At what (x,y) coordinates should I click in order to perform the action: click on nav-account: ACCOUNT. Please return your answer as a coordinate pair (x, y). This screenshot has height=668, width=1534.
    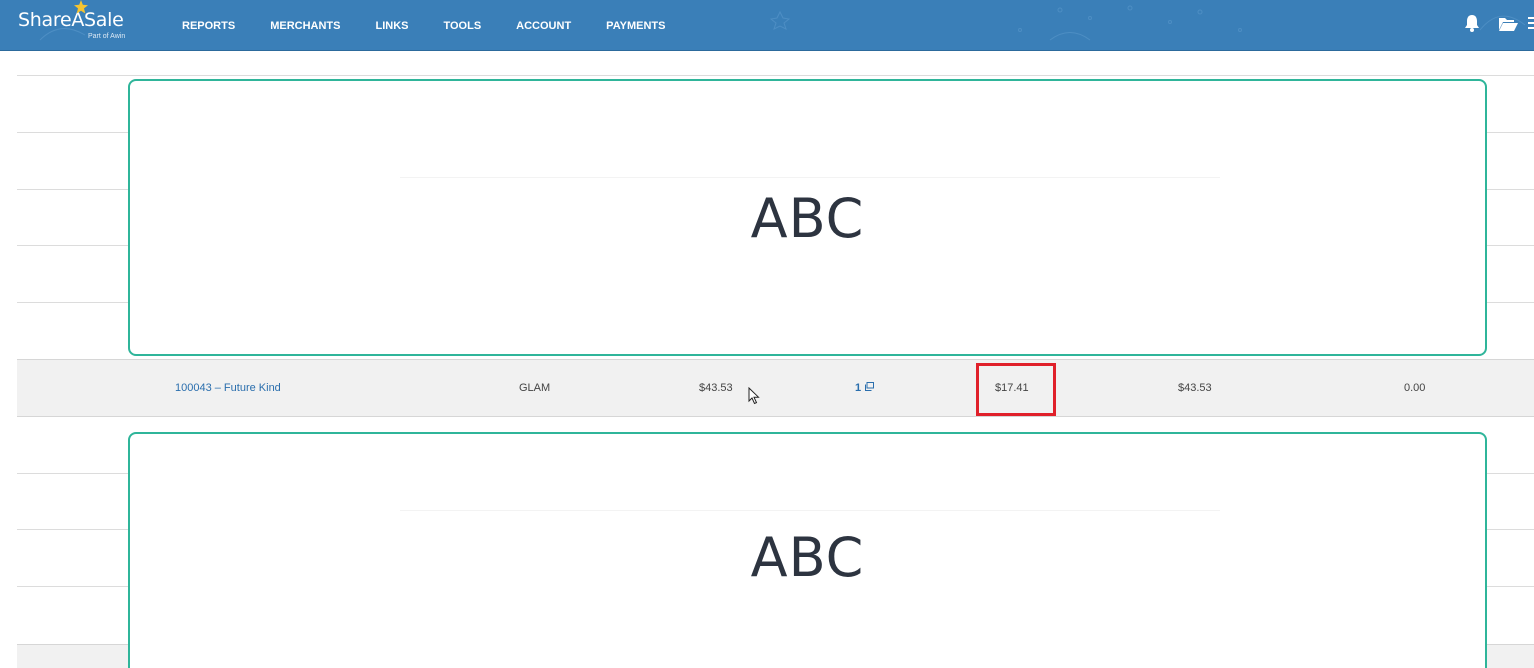
    Looking at the image, I should click on (543, 26).